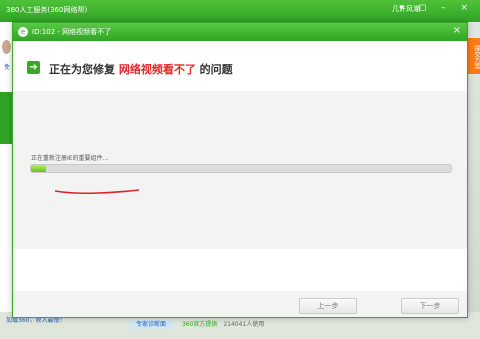  I want to click on expert-tab: 专家诊断面, so click(151, 324).